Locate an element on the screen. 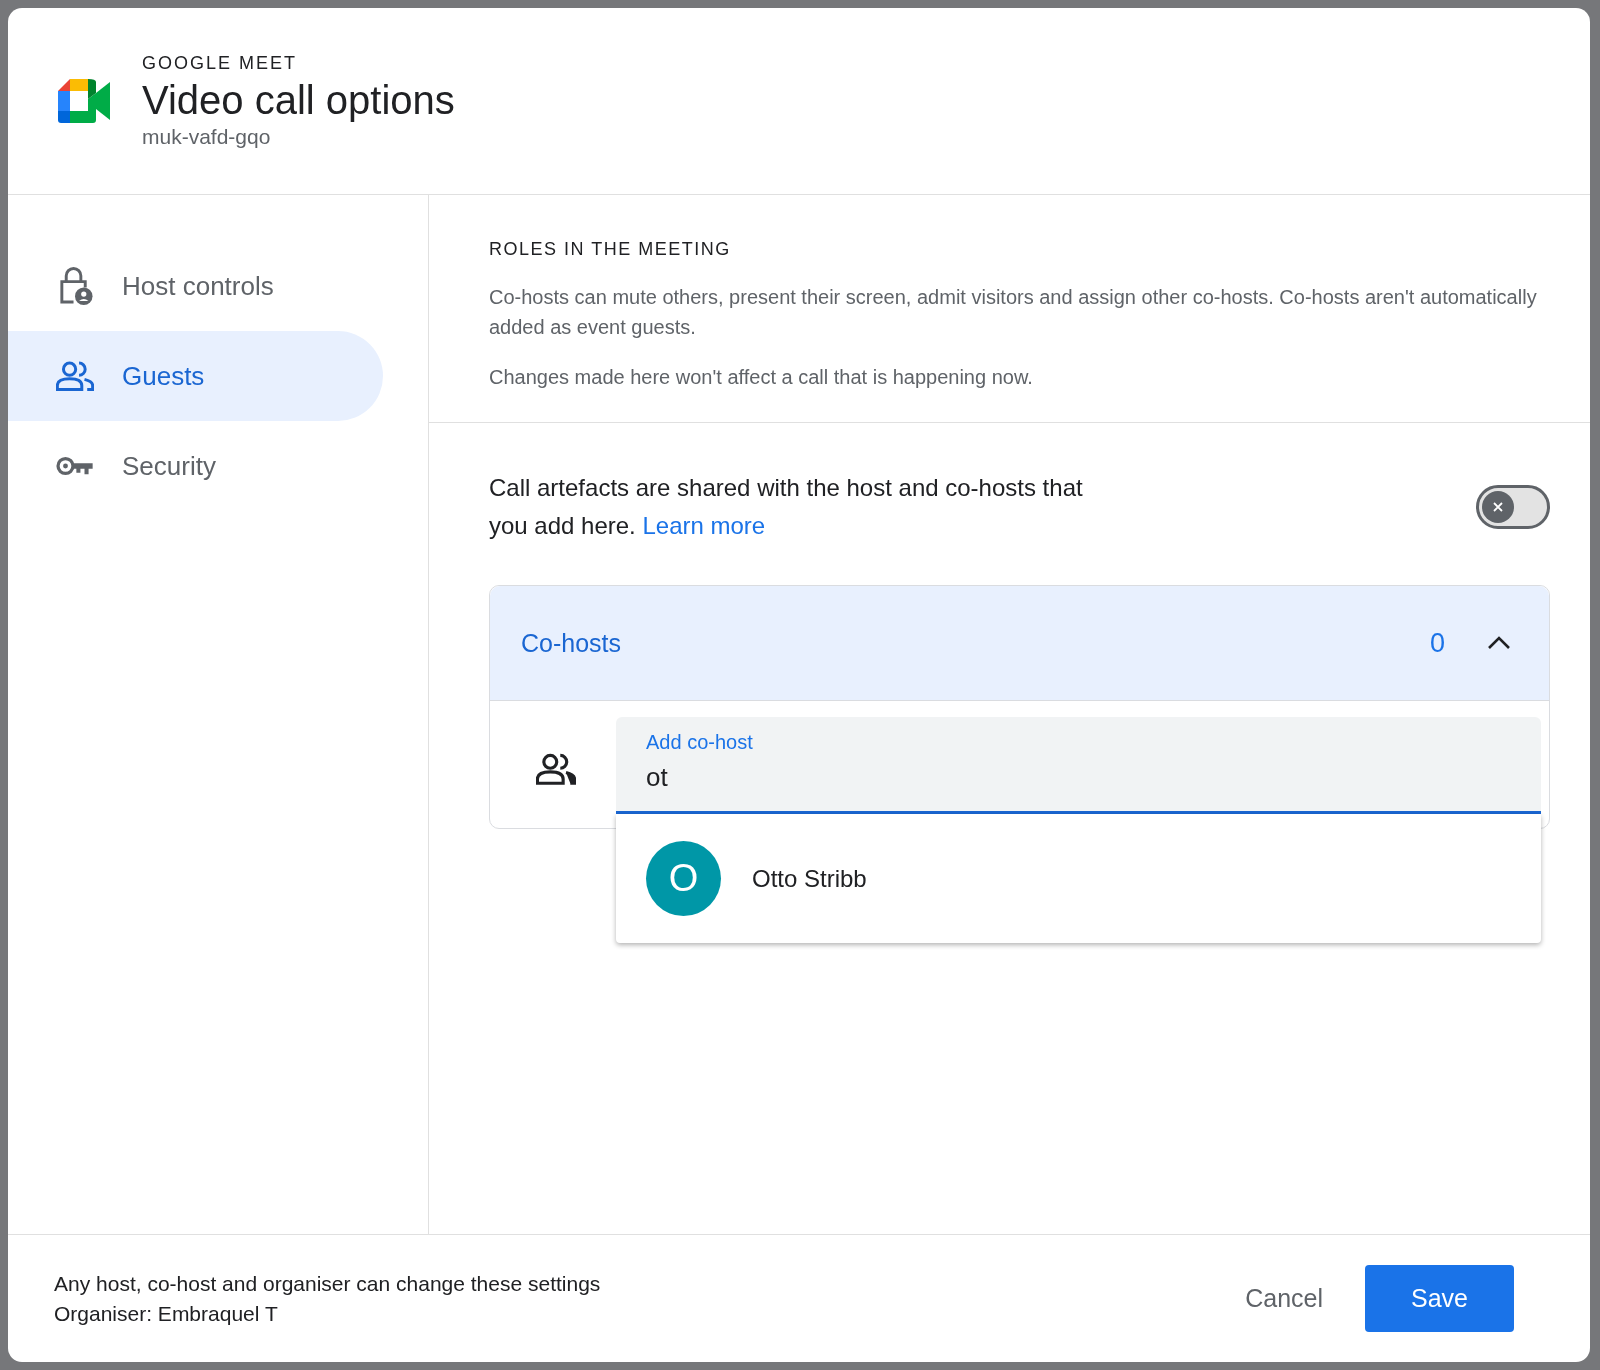 This screenshot has height=1370, width=1600. sidebar-item: Guests is located at coordinates (195, 376).